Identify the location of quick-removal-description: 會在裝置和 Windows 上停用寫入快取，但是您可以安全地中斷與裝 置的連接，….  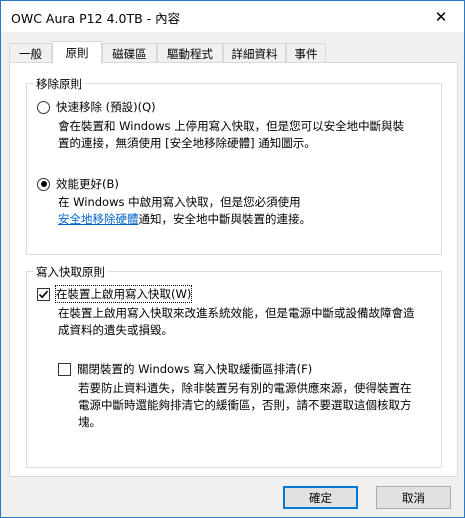
(231, 135).